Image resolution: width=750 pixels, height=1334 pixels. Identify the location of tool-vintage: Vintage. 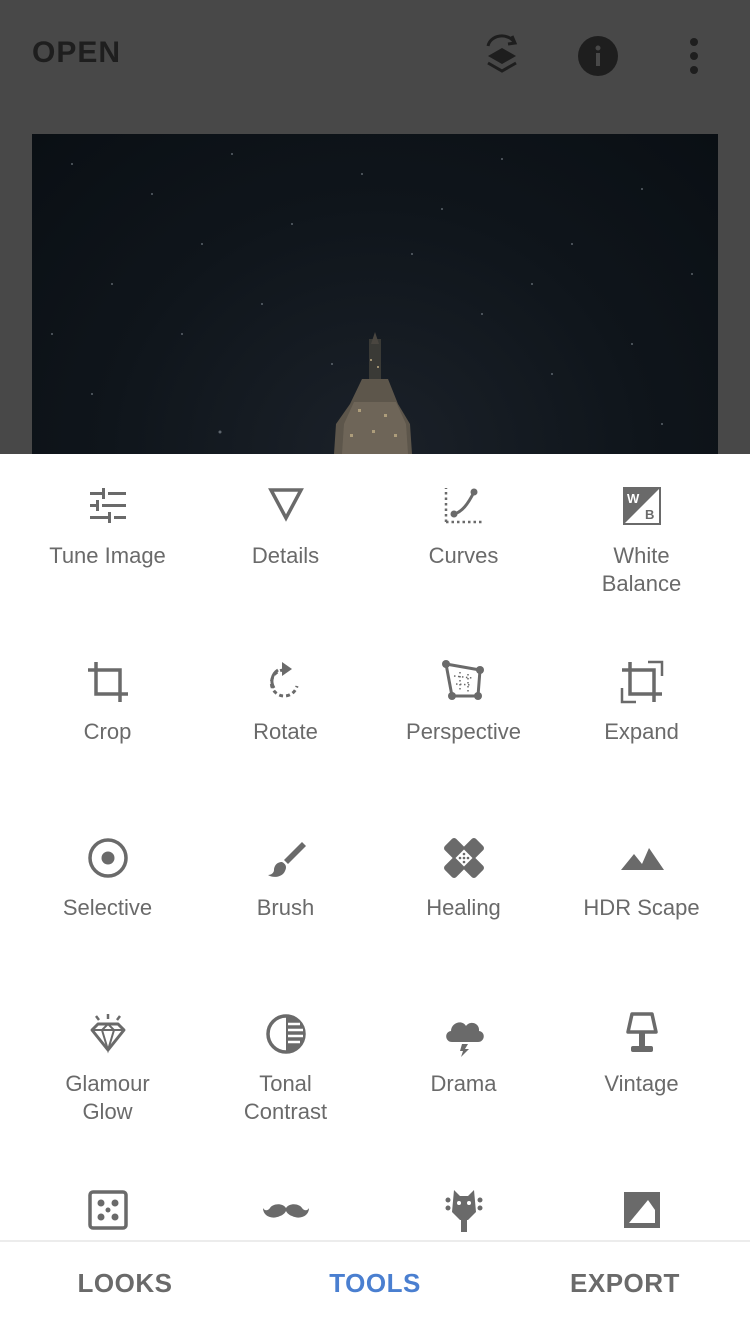
(641, 1054).